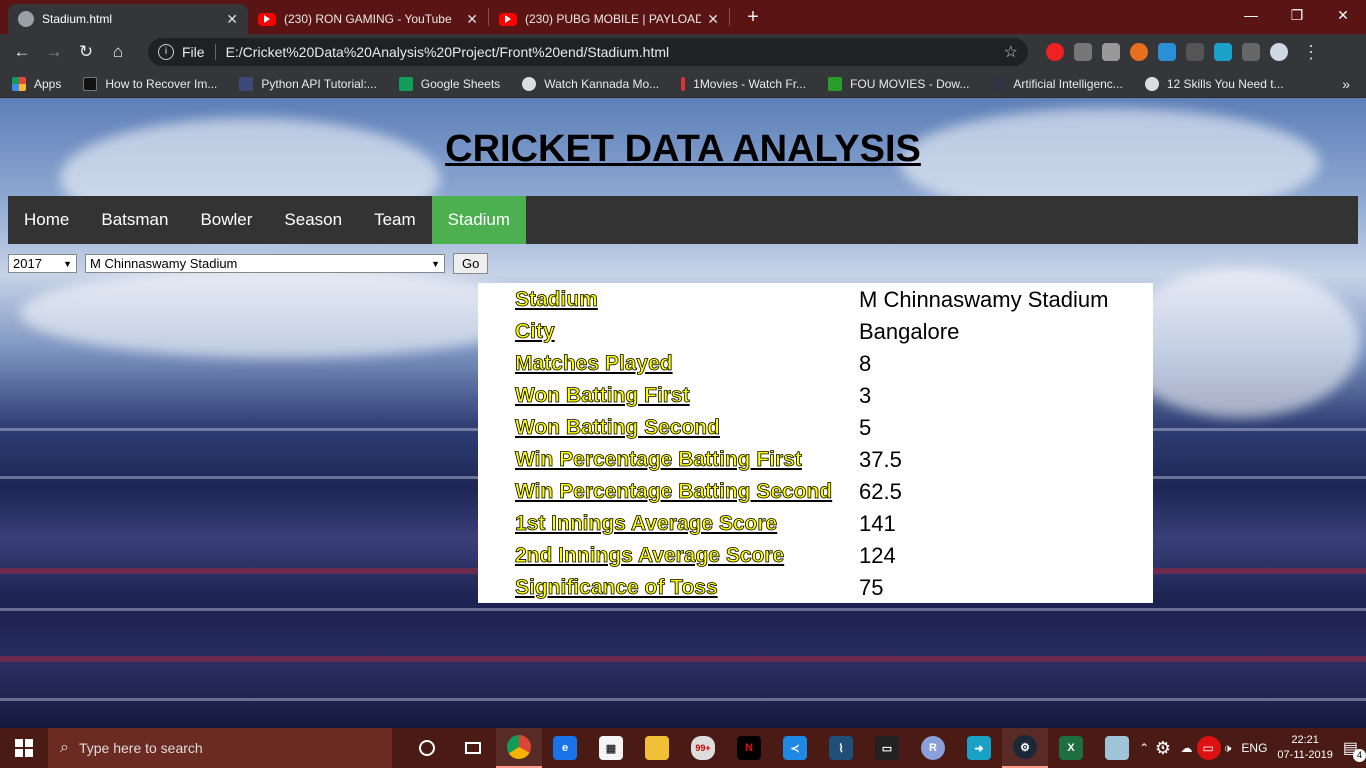 The height and width of the screenshot is (768, 1366). Describe the element at coordinates (67, 263) in the screenshot. I see `dropdown-arrow-icon: ▼` at that location.